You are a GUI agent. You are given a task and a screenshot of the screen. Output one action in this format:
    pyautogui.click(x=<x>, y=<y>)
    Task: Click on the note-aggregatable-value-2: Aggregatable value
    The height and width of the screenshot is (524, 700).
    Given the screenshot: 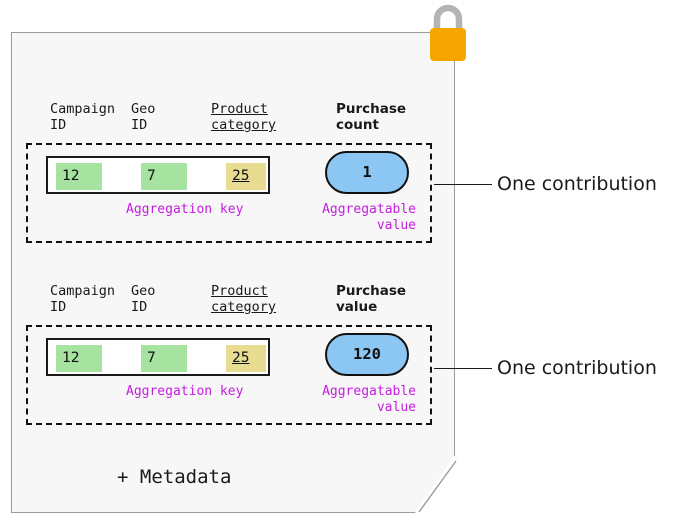 What is the action you would take?
    pyautogui.click(x=369, y=399)
    